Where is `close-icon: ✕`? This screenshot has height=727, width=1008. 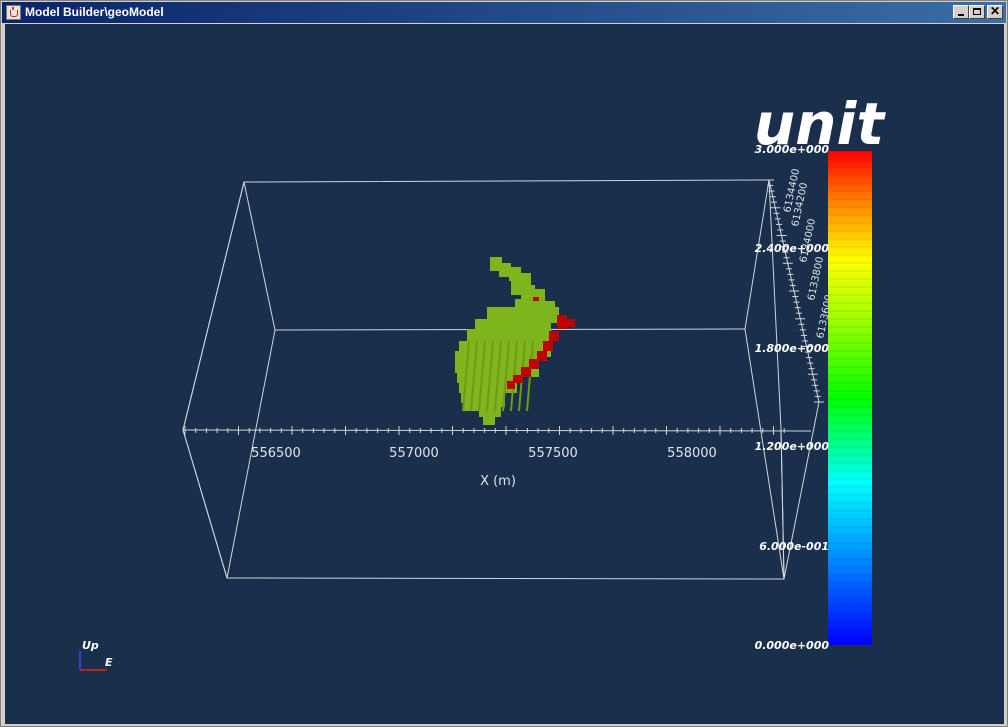 close-icon: ✕ is located at coordinates (995, 11).